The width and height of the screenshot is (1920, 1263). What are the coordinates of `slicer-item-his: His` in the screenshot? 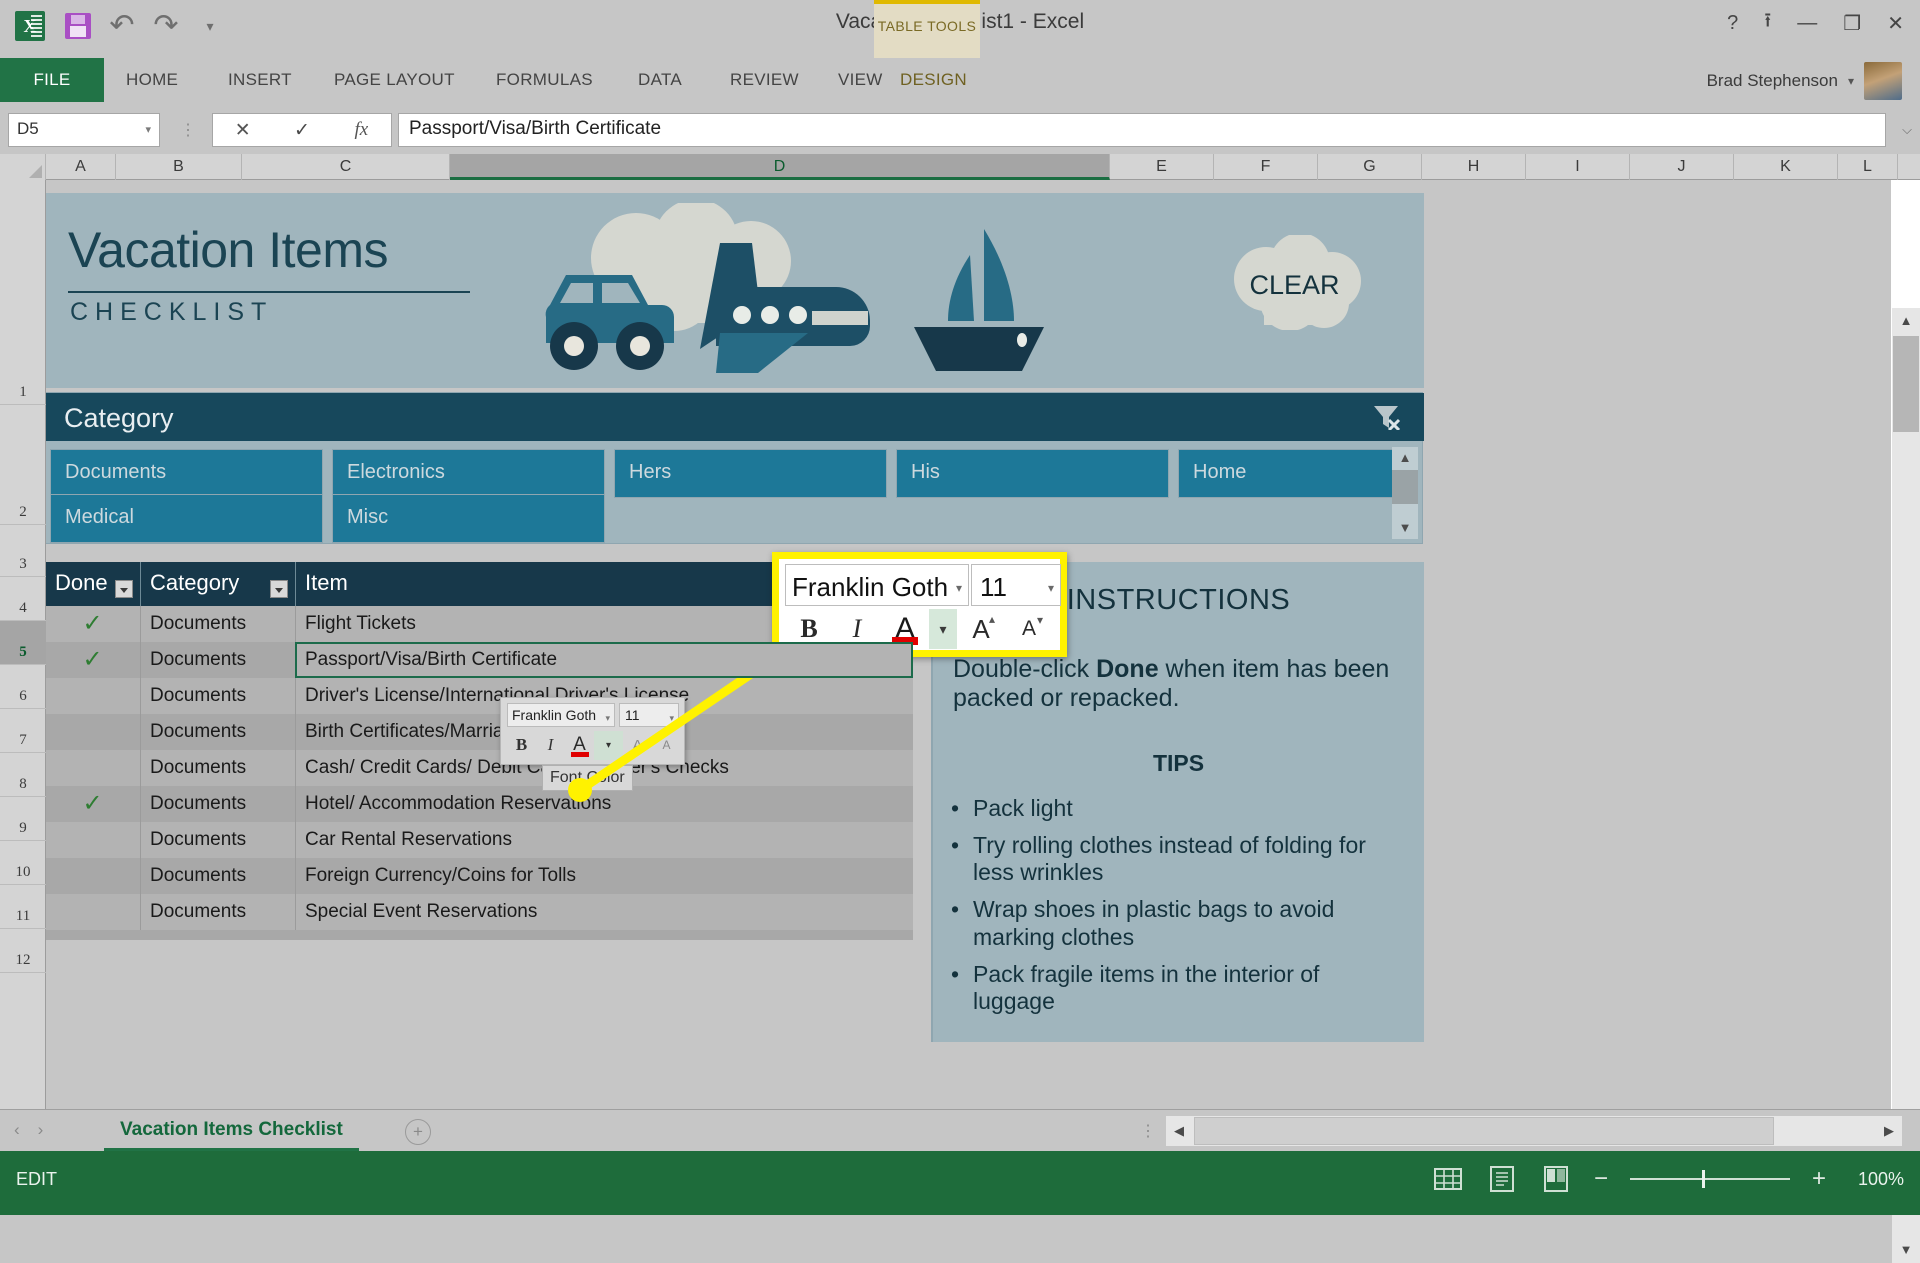 It's located at (1032, 473).